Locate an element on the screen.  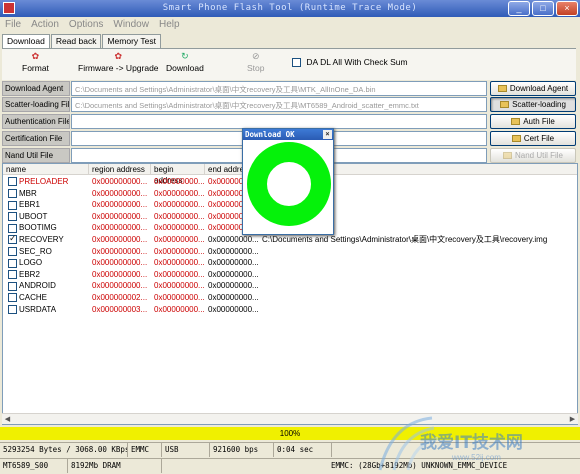
tab-strip: Download Read back Memory Test is located at coordinates (81, 41).